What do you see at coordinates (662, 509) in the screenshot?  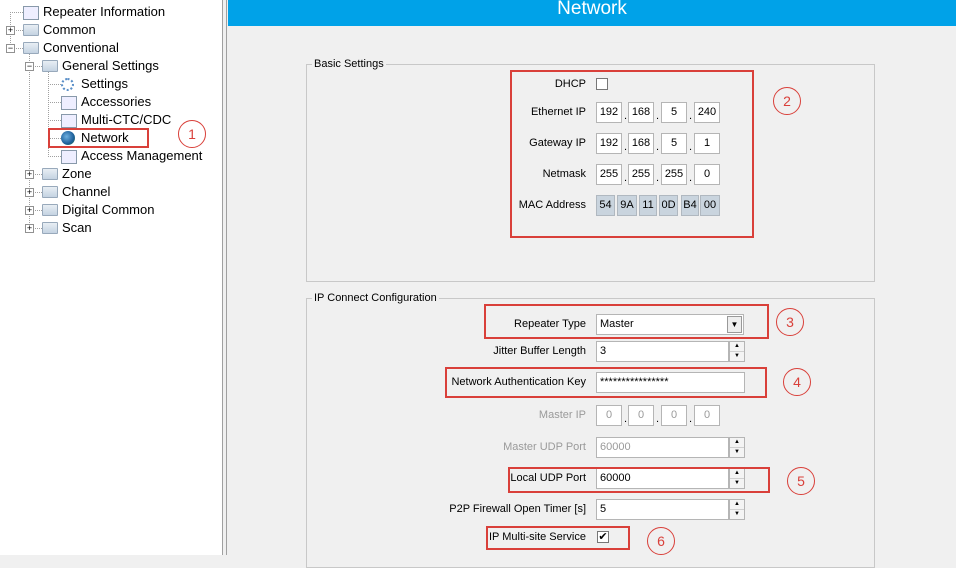 I see `p2p-timer-input: 5` at bounding box center [662, 509].